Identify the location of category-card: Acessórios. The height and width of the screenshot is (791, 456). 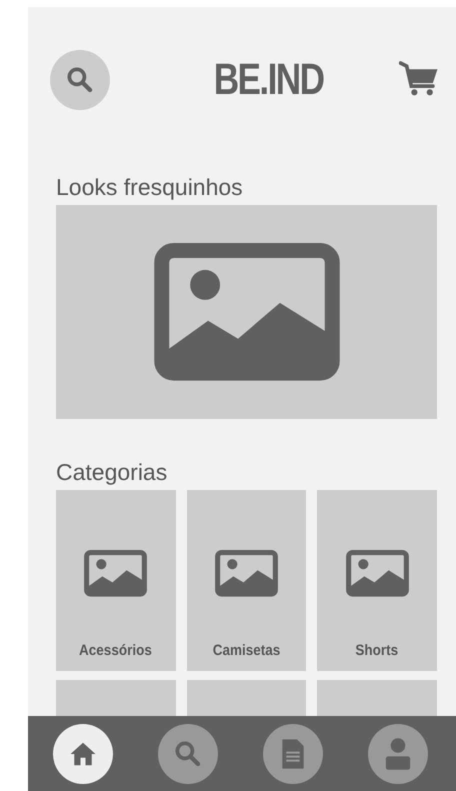
(116, 580).